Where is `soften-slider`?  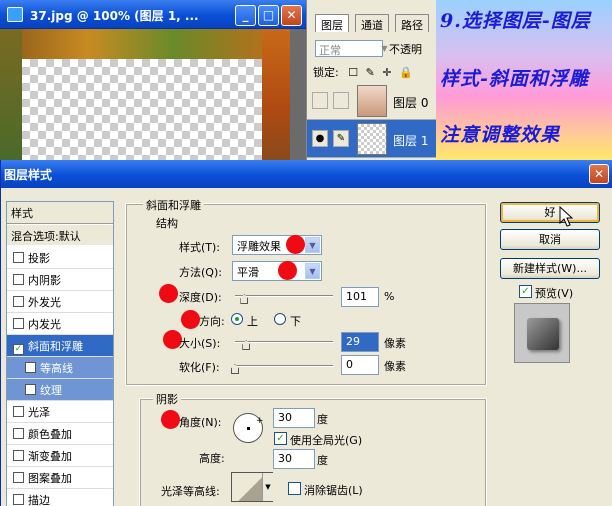
soften-slider is located at coordinates (284, 366).